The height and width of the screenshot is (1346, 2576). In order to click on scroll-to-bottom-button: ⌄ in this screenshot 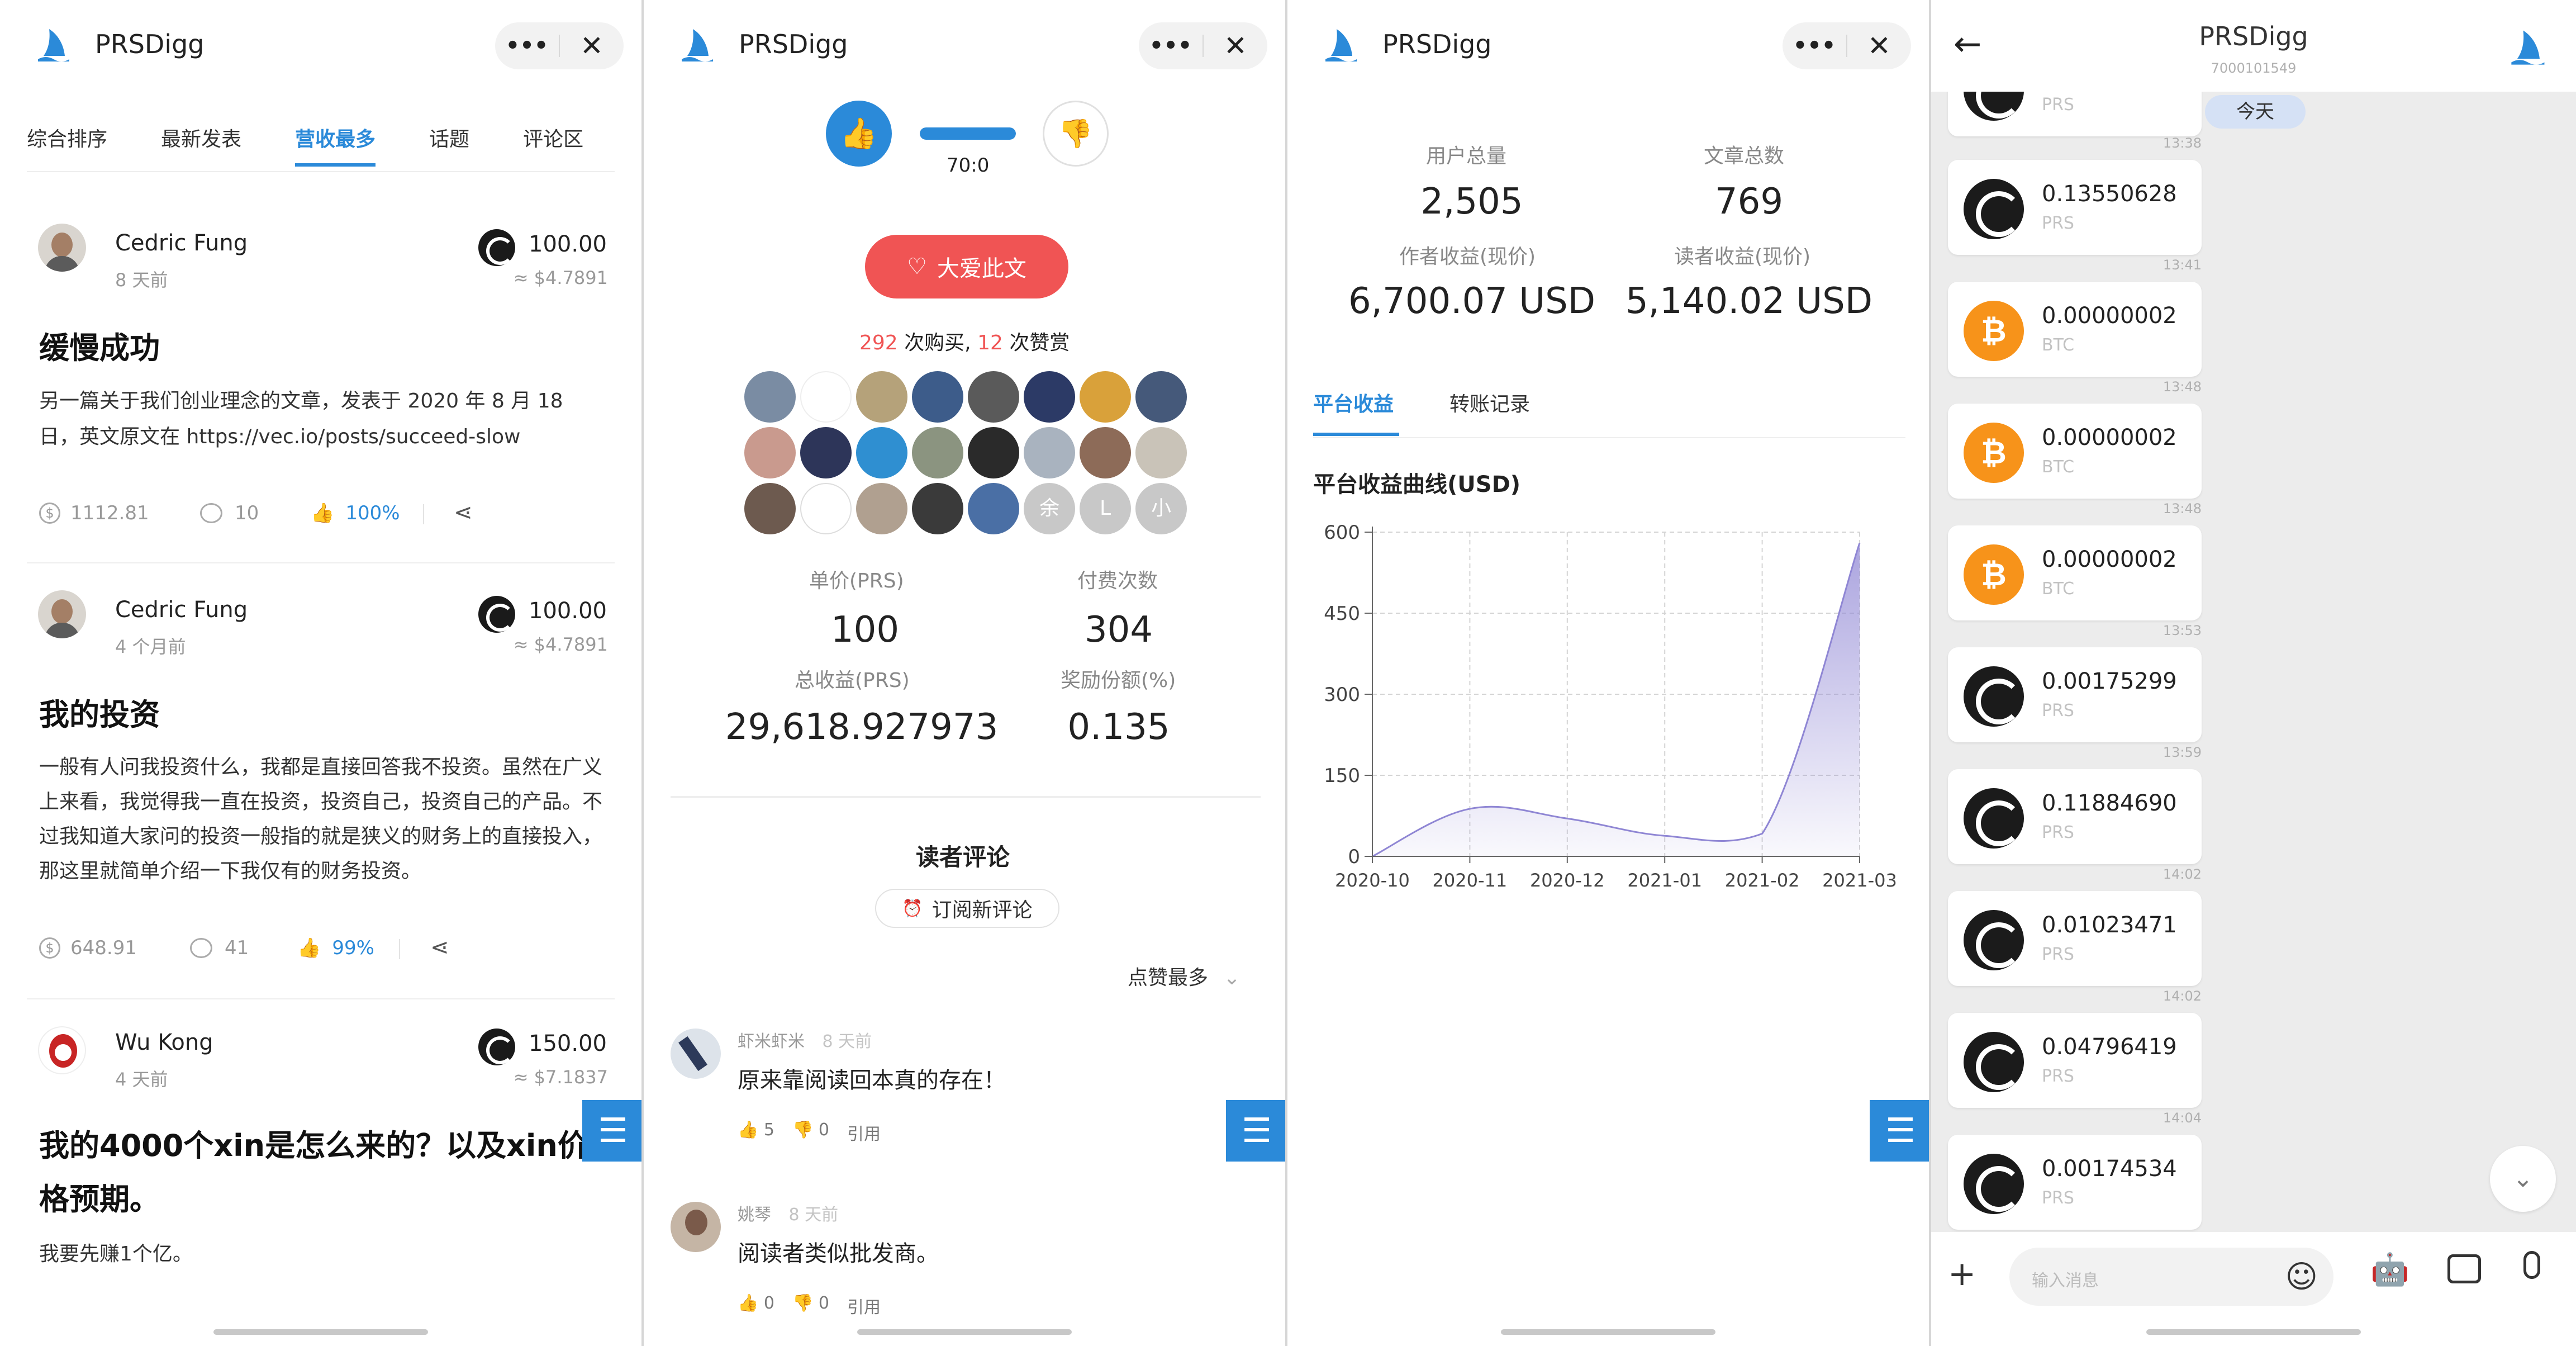, I will do `click(2523, 1179)`.